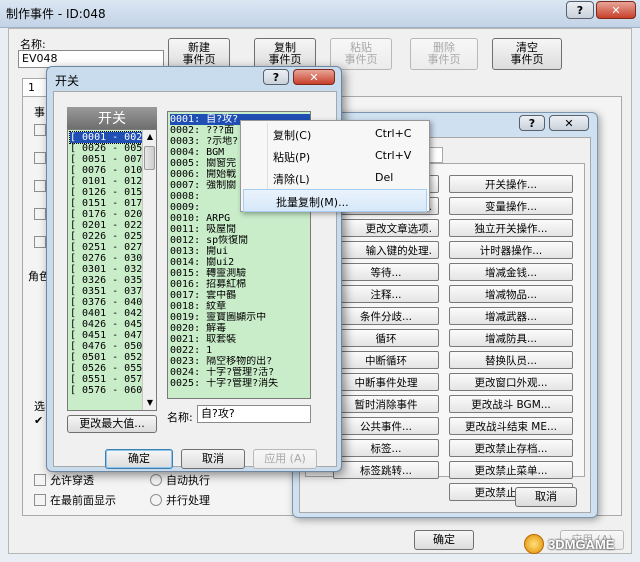  What do you see at coordinates (106, 214) in the screenshot?
I see `switch-group-item: [ 0176 - 0200 ]` at bounding box center [106, 214].